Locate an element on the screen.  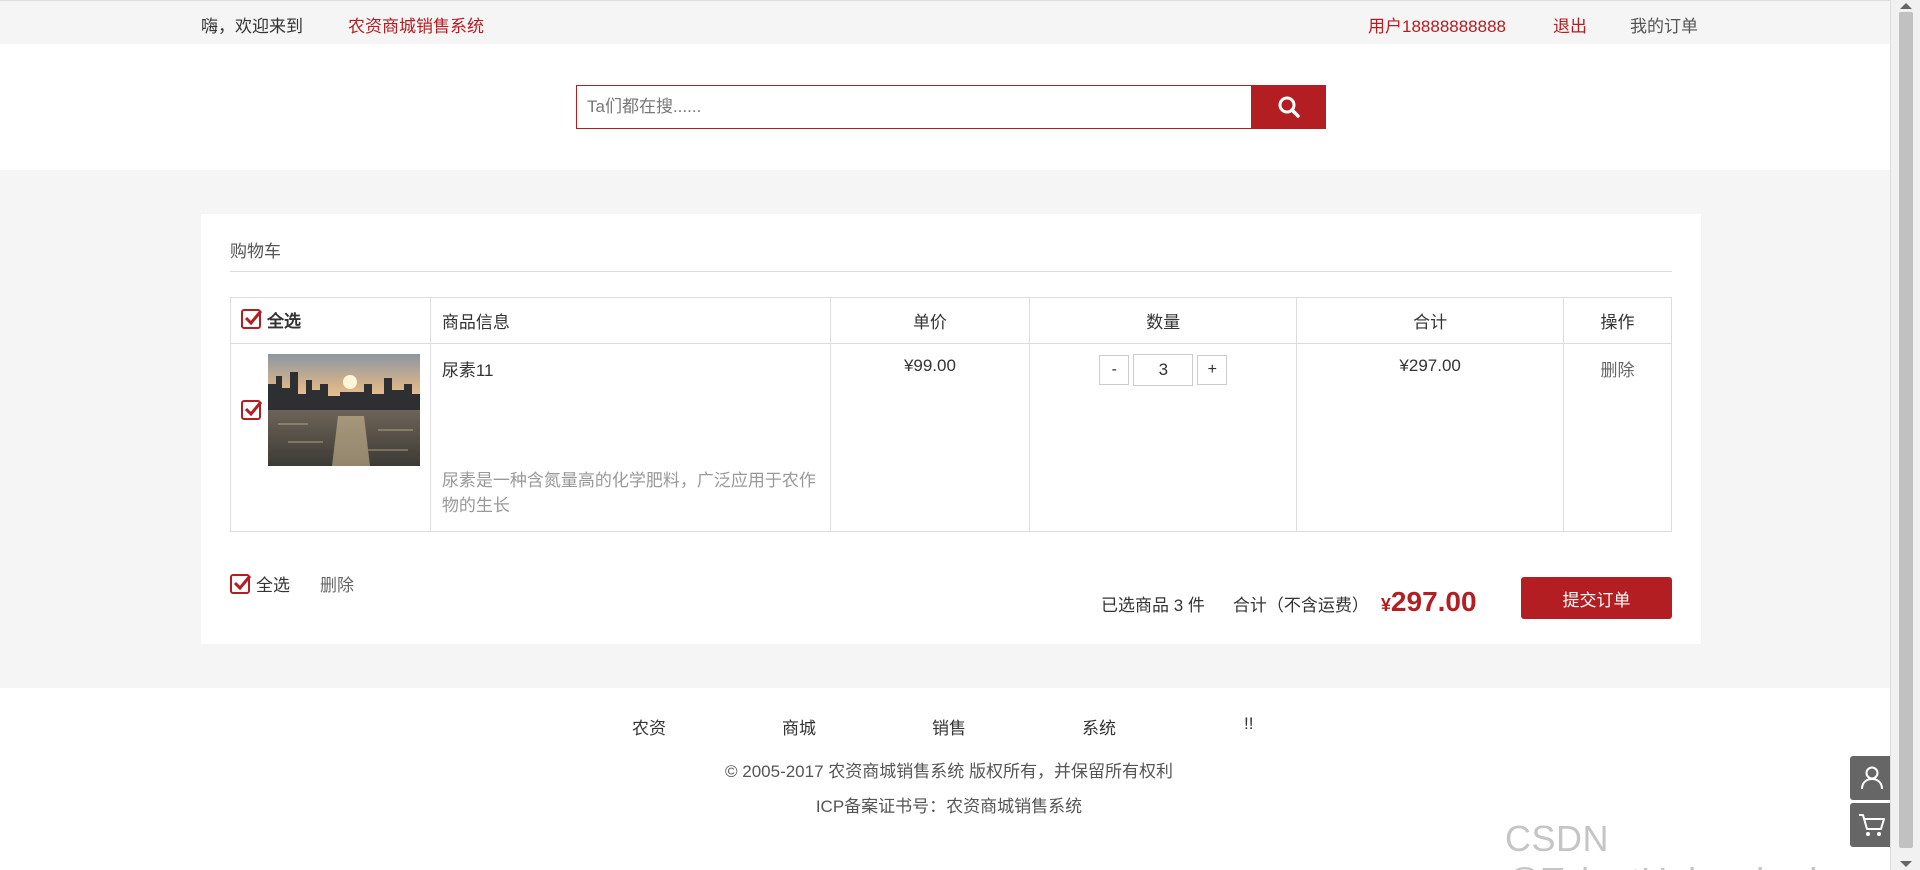
total-label: 合计（不含运费） is located at coordinates (1300, 605).